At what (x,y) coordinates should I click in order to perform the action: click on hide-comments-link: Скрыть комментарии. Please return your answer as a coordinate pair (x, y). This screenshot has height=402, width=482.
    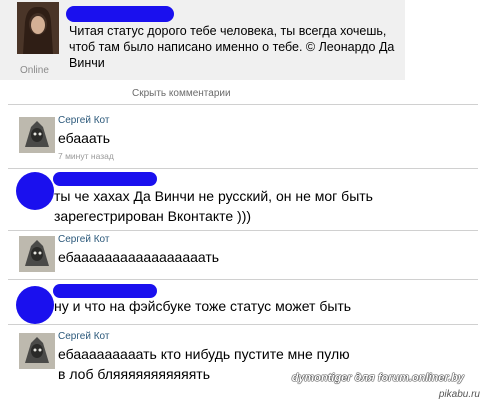
    Looking at the image, I should click on (181, 93).